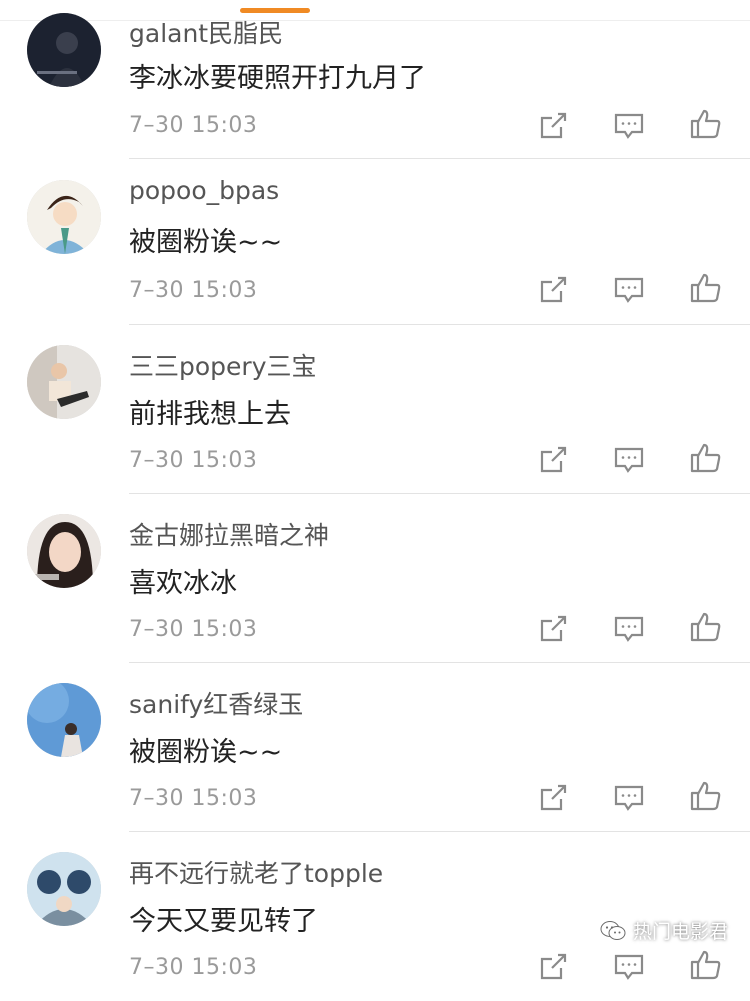  What do you see at coordinates (277, 78) in the screenshot?
I see `comment-text: 李冰冰要硬照开打九月了` at bounding box center [277, 78].